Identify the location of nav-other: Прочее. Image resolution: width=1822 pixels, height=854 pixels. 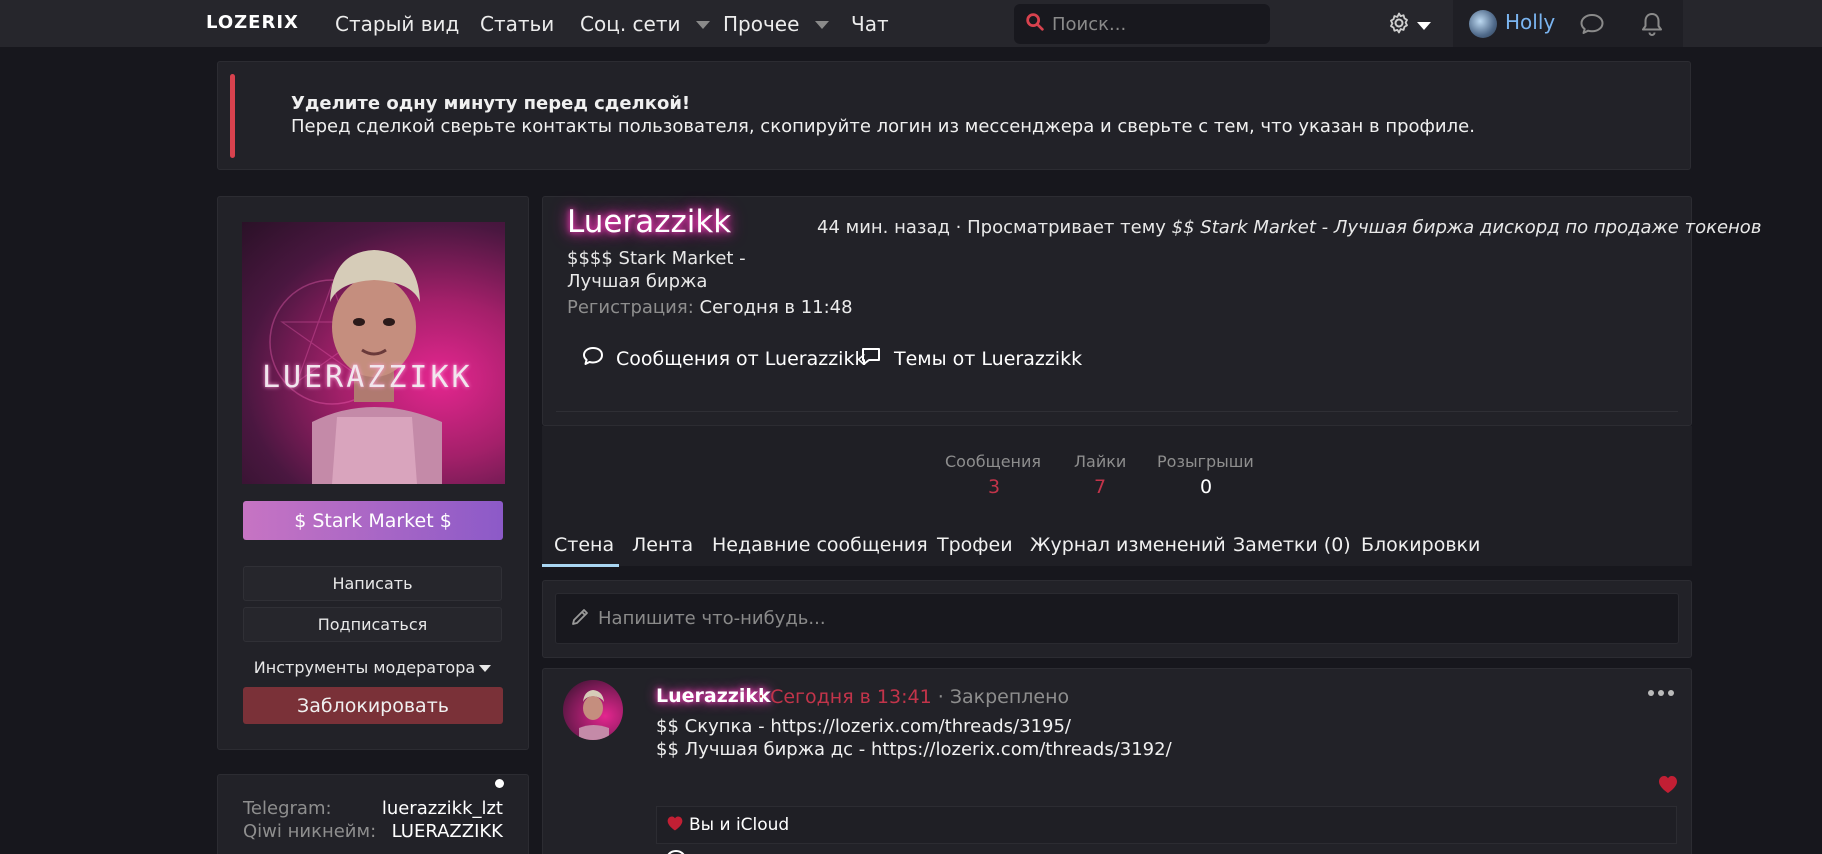
(776, 24).